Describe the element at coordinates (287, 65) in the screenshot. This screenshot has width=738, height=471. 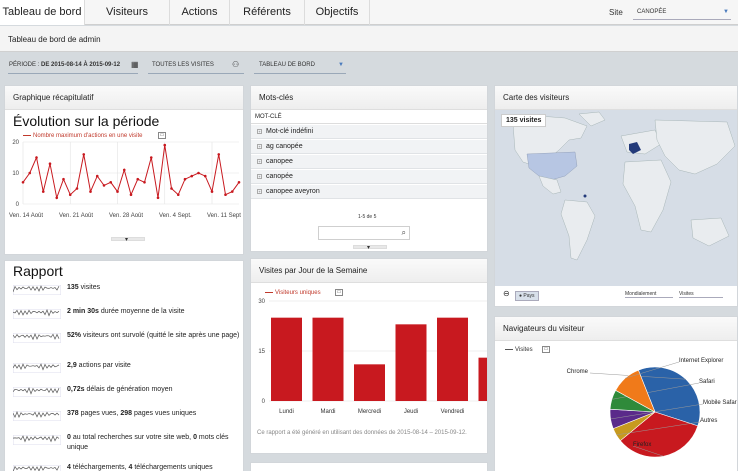
I see `dashboard-selector: TABLEAU DE BORD` at that location.